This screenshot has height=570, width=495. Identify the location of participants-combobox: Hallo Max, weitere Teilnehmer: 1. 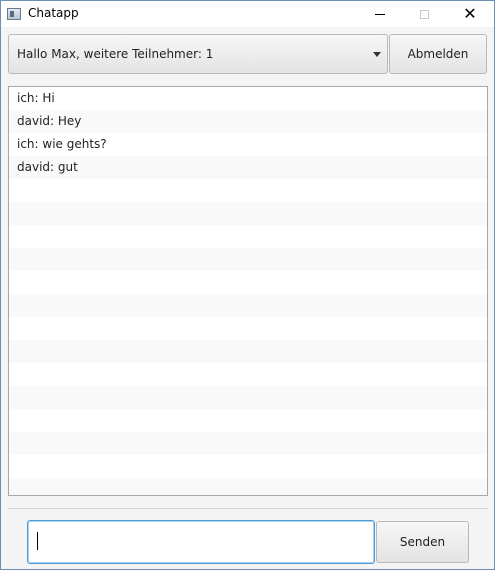
(198, 54).